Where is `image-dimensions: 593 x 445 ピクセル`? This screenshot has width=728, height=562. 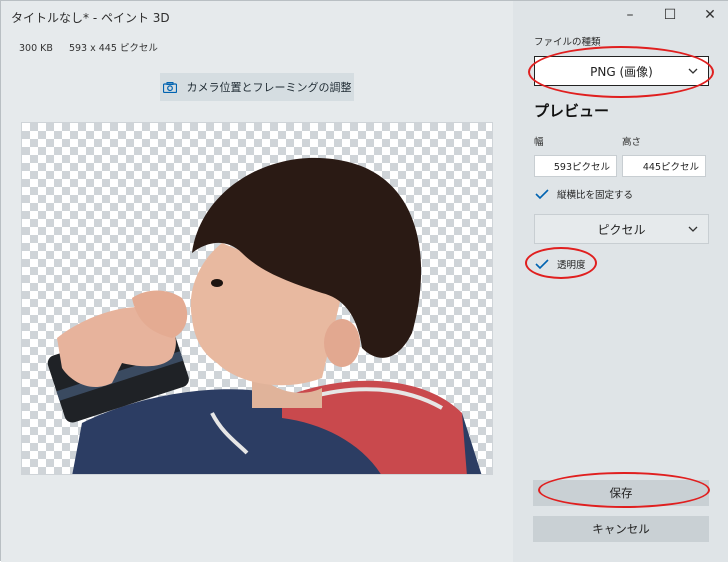 image-dimensions: 593 x 445 ピクセル is located at coordinates (113, 48).